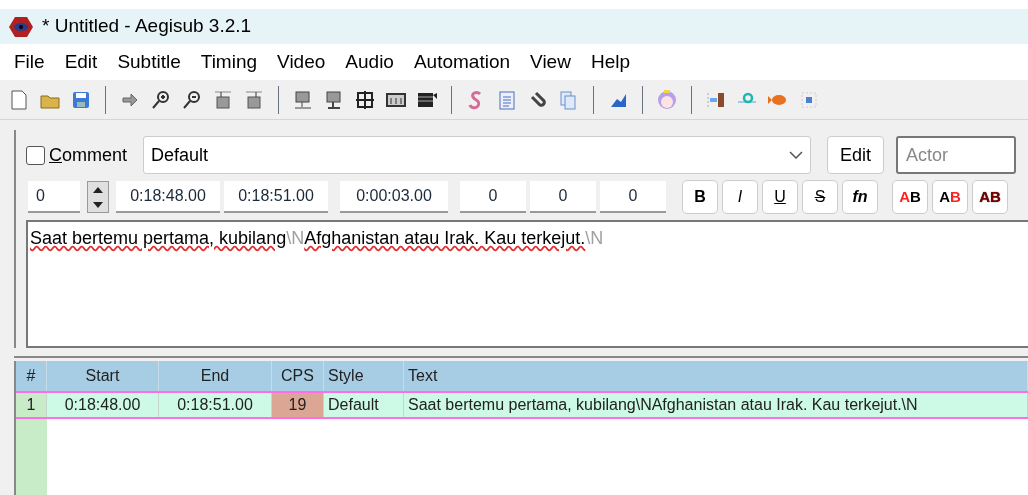 The image size is (1028, 495). Describe the element at coordinates (462, 62) in the screenshot. I see `menu-item: Automation` at that location.